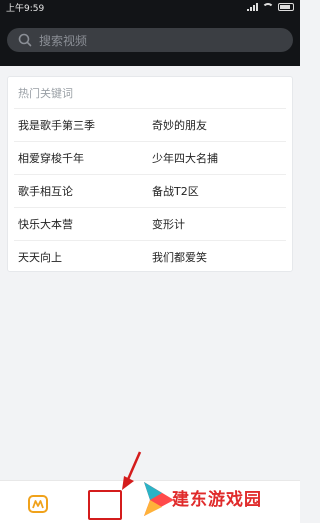  What do you see at coordinates (286, 7) in the screenshot?
I see `battery-icon` at bounding box center [286, 7].